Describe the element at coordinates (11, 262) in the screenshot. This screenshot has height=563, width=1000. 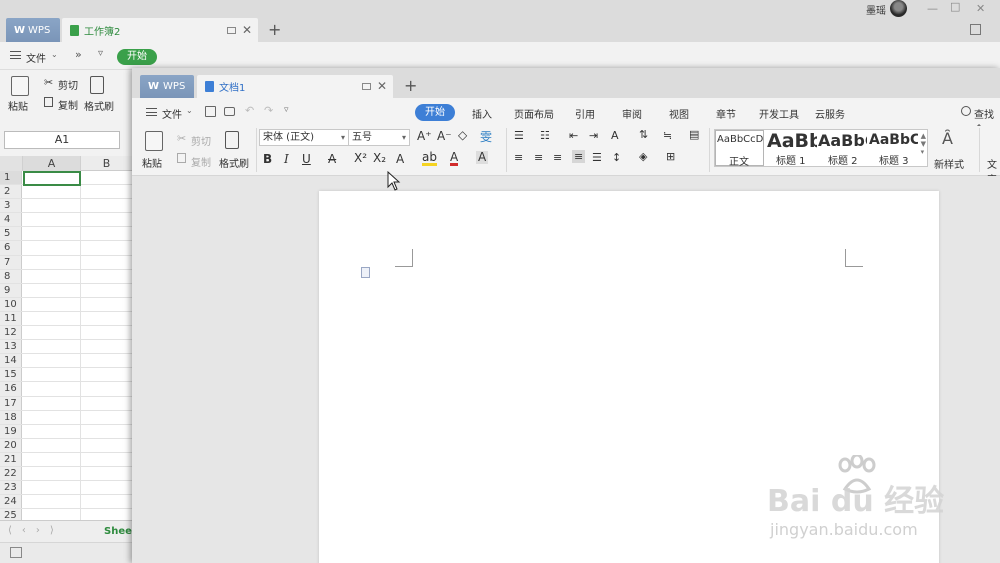
I see `row-header: 7` at that location.